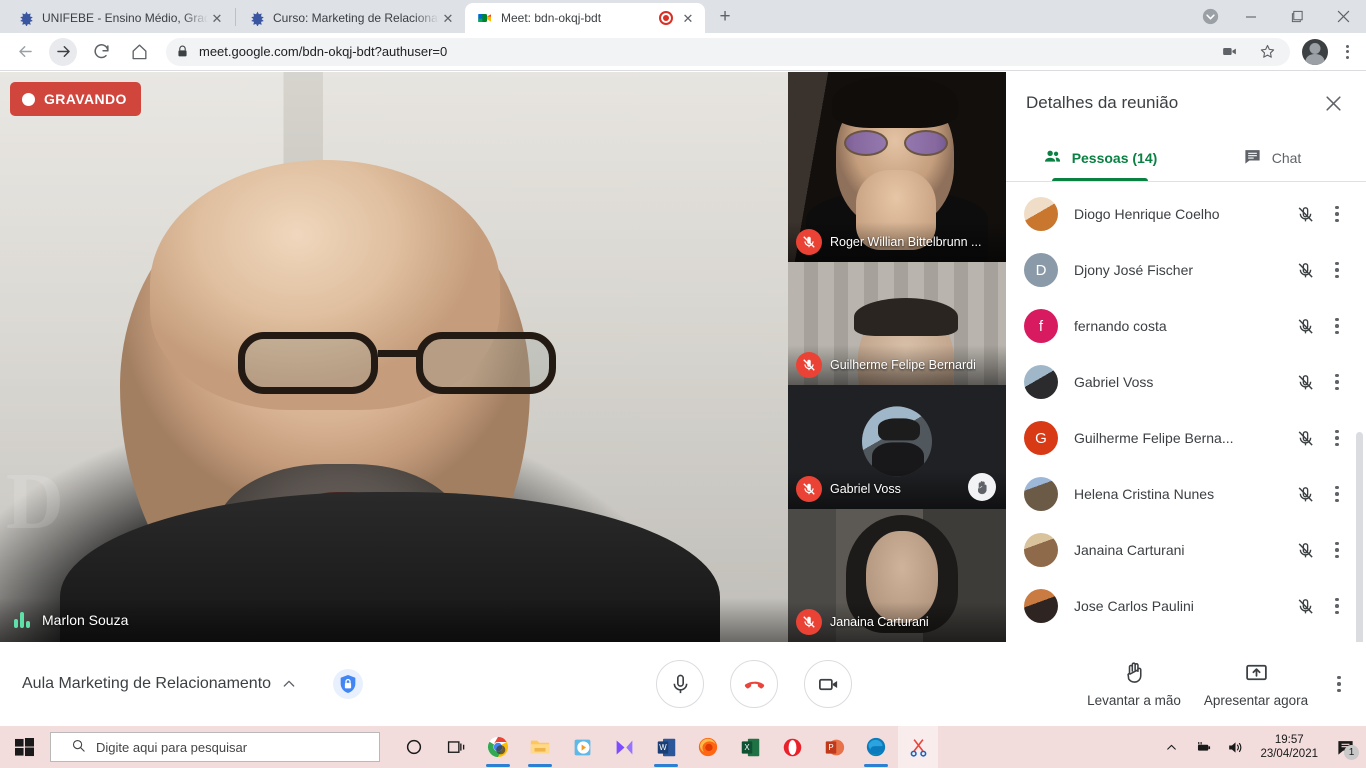  Describe the element at coordinates (1251, 16) in the screenshot. I see `minimize-button` at that location.